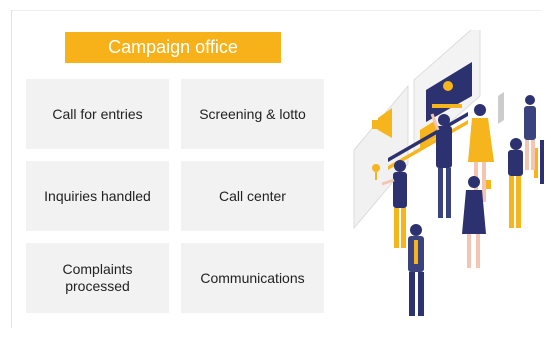 The image size is (551, 337). What do you see at coordinates (539, 162) in the screenshot?
I see `bar-chart-icon` at bounding box center [539, 162].